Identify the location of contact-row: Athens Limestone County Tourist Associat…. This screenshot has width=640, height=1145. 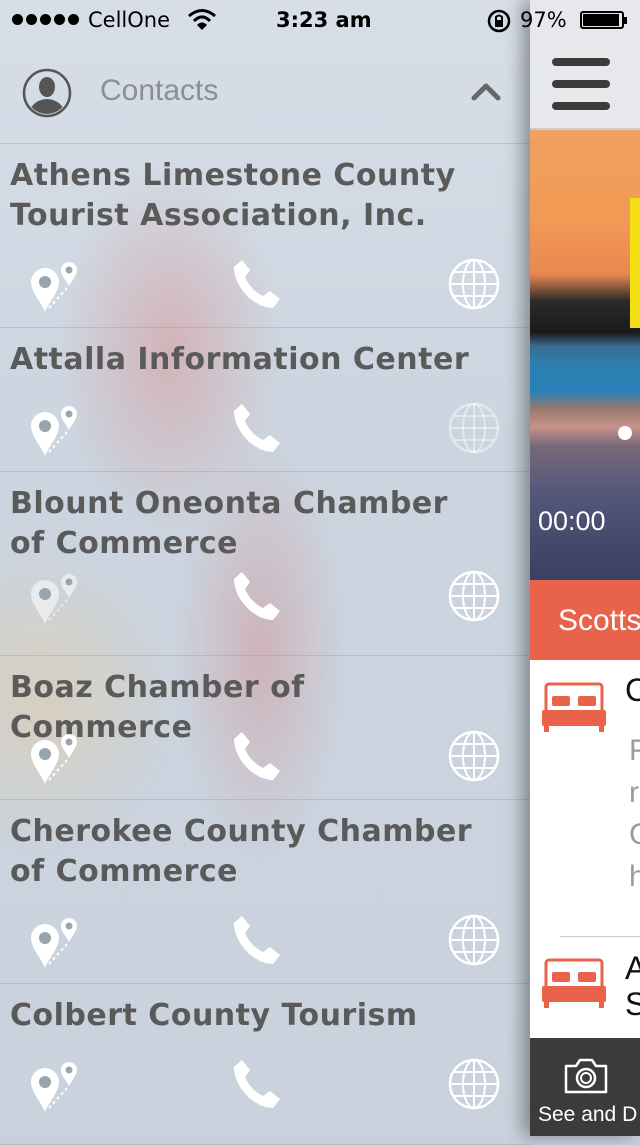
(265, 236).